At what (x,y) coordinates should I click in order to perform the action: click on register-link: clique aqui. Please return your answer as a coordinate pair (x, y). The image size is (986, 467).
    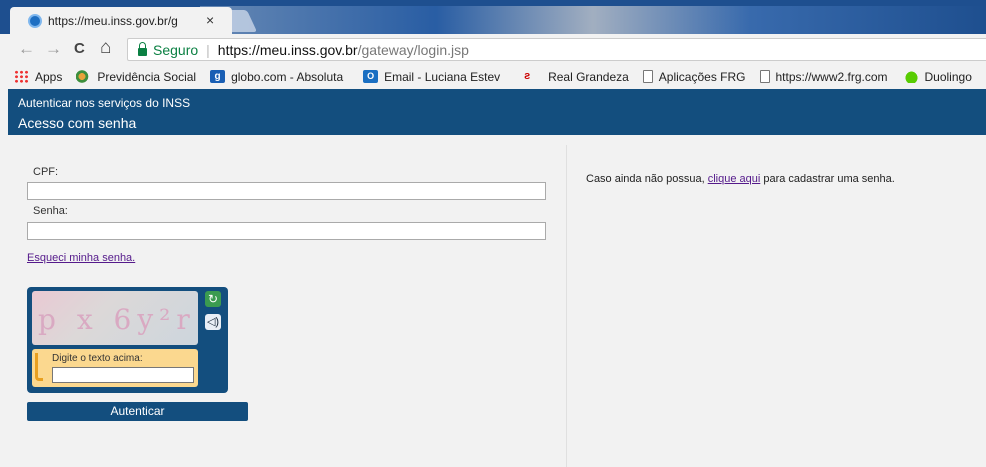
    Looking at the image, I should click on (734, 179).